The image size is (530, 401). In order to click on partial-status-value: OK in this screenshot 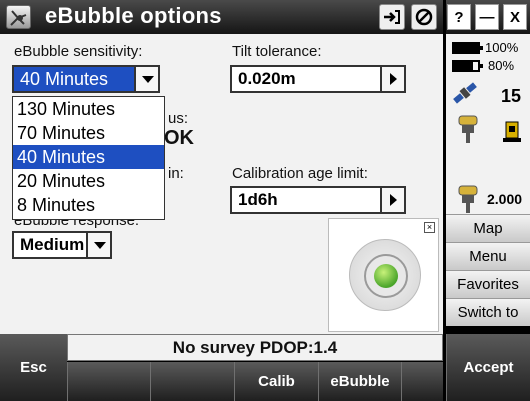, I will do `click(179, 138)`.